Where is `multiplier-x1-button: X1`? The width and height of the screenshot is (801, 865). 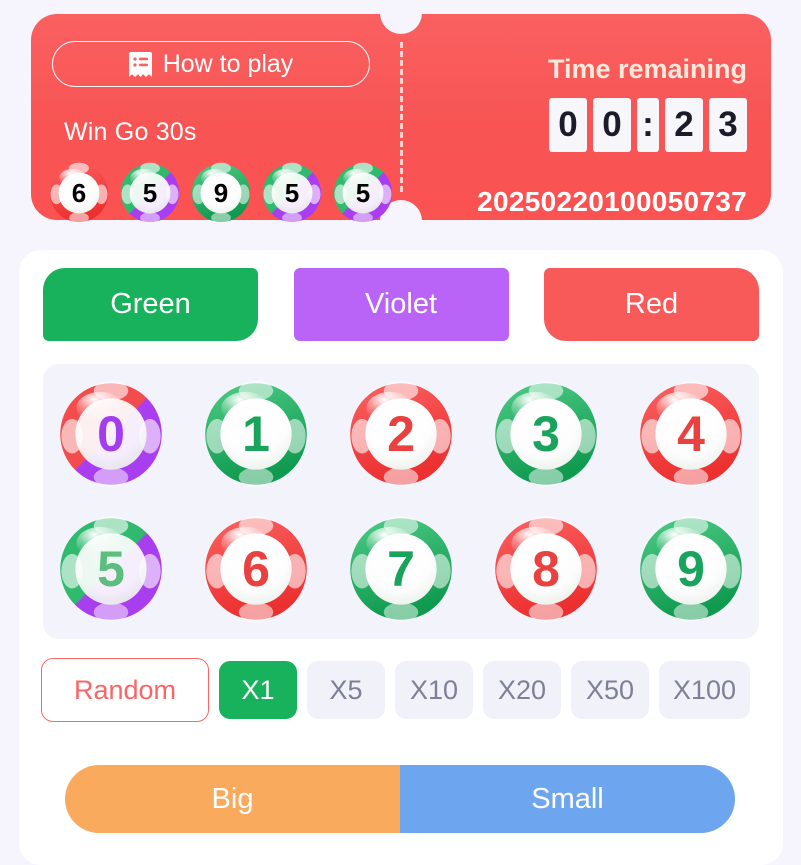
multiplier-x1-button: X1 is located at coordinates (258, 690).